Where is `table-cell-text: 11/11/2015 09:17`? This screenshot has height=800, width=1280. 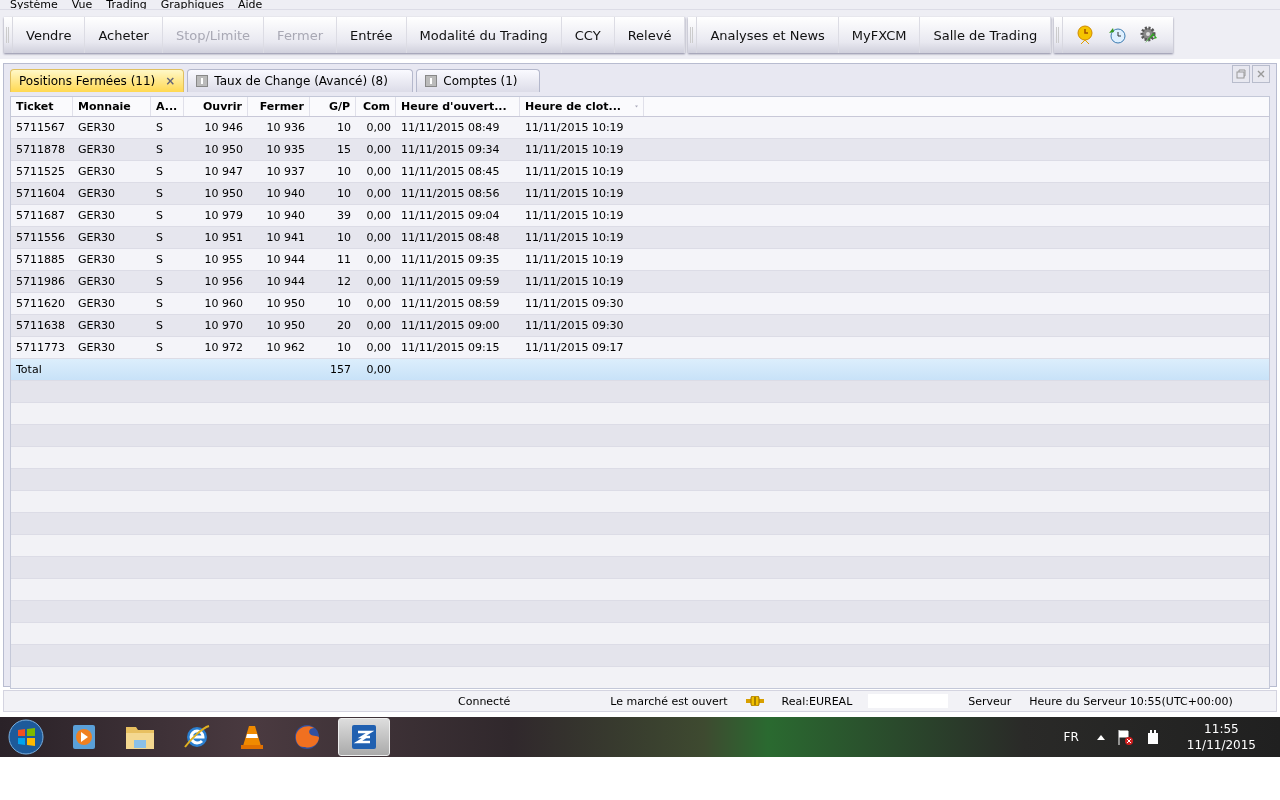
table-cell-text: 11/11/2015 09:17 is located at coordinates (574, 348).